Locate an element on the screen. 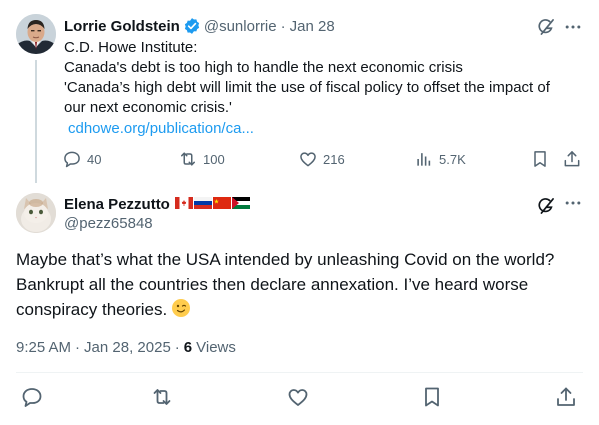 The height and width of the screenshot is (425, 599). avatar-elena-pezzutto is located at coordinates (36, 213).